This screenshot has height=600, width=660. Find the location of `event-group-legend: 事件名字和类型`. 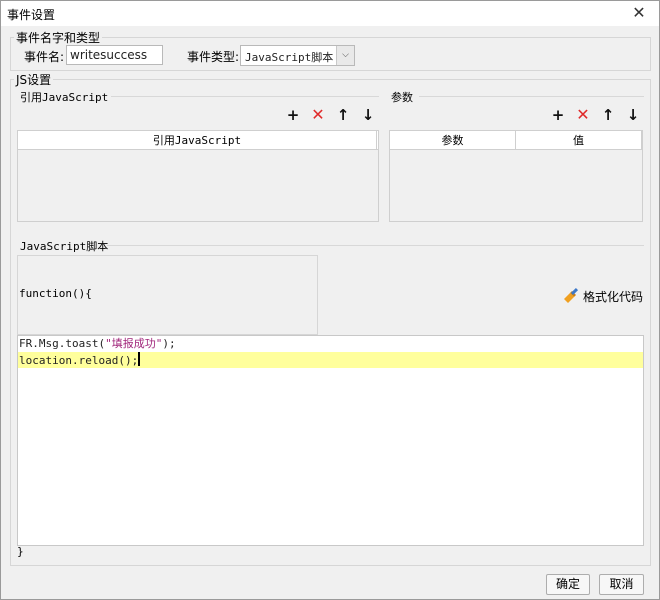

event-group-legend: 事件名字和类型 is located at coordinates (58, 38).